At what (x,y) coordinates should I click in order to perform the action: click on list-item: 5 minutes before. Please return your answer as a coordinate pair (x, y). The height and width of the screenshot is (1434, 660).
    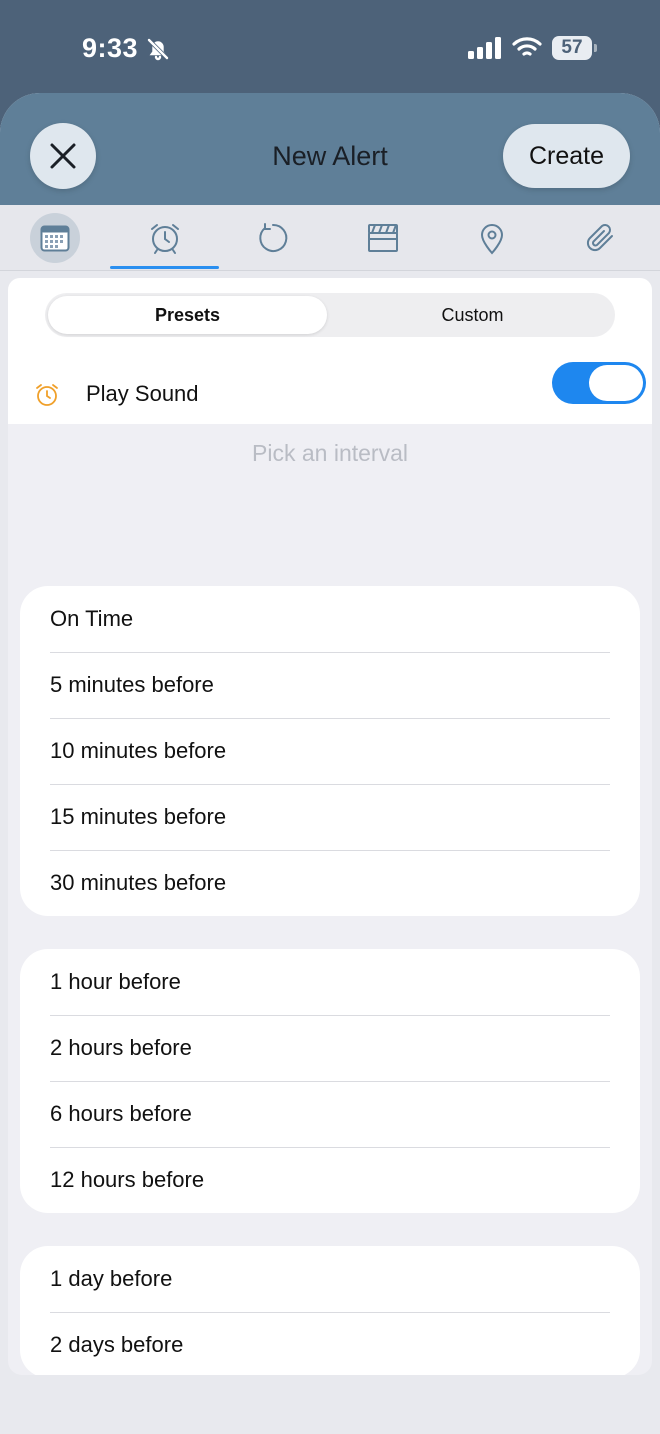
    Looking at the image, I should click on (330, 685).